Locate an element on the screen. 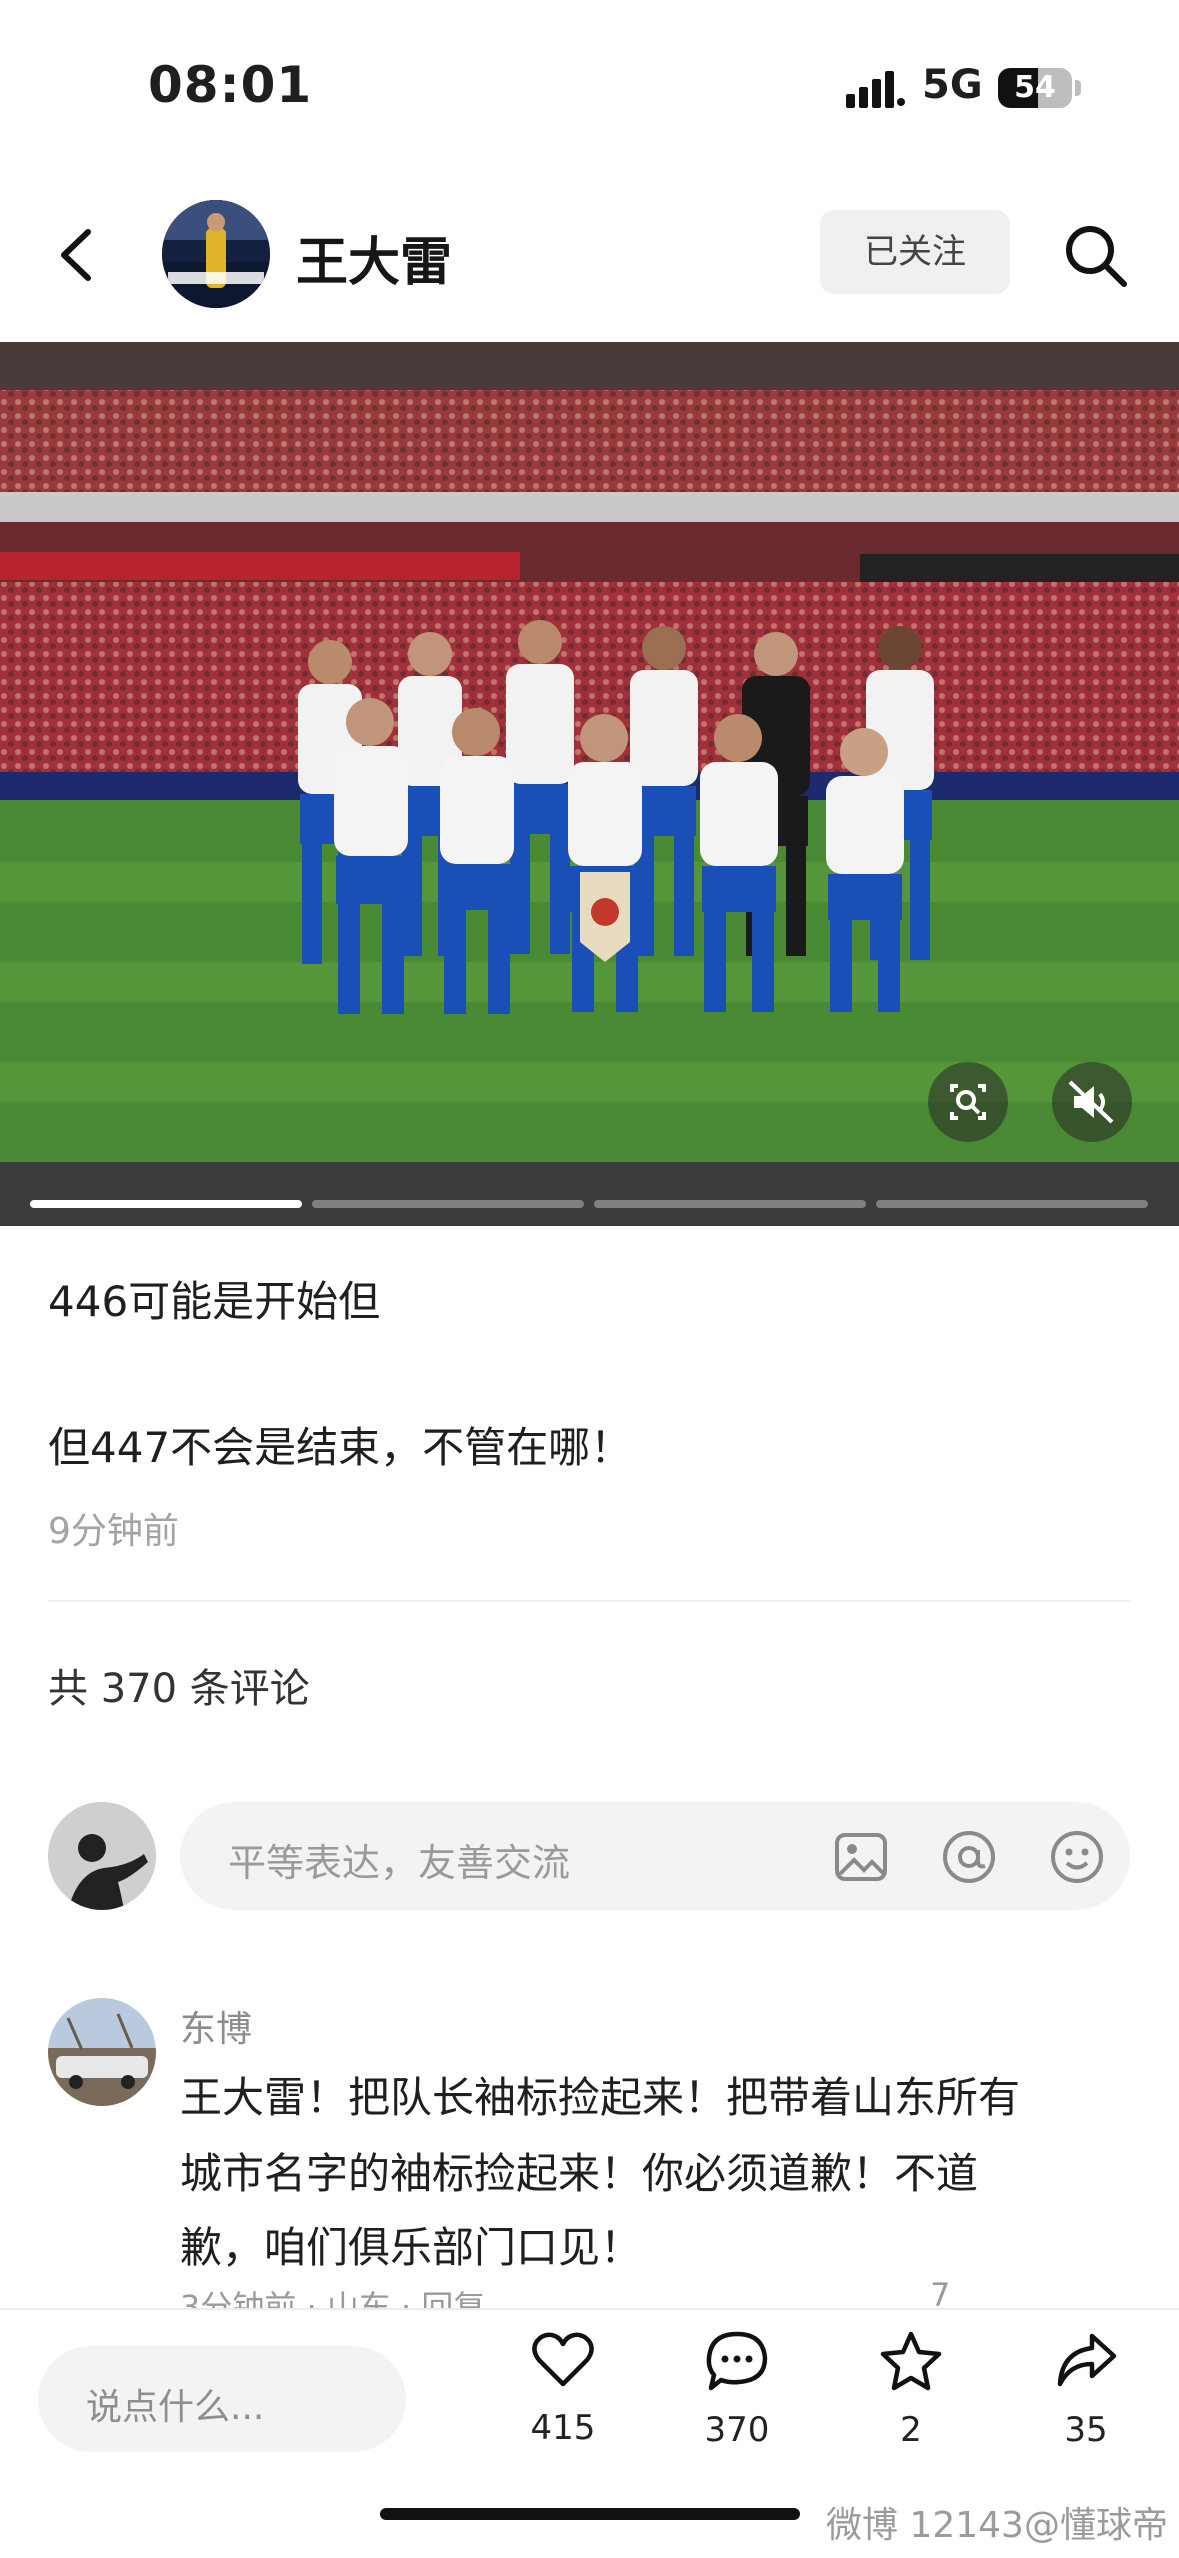 Image resolution: width=1179 pixels, height=2558 pixels. battery-level: 54 is located at coordinates (1035, 87).